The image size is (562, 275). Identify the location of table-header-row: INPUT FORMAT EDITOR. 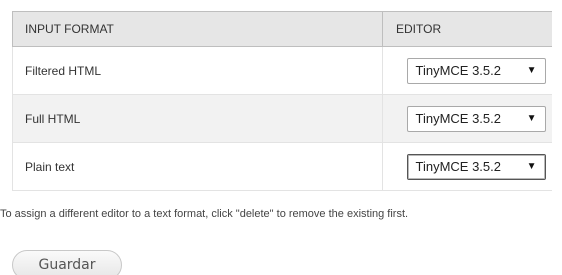
(282, 29).